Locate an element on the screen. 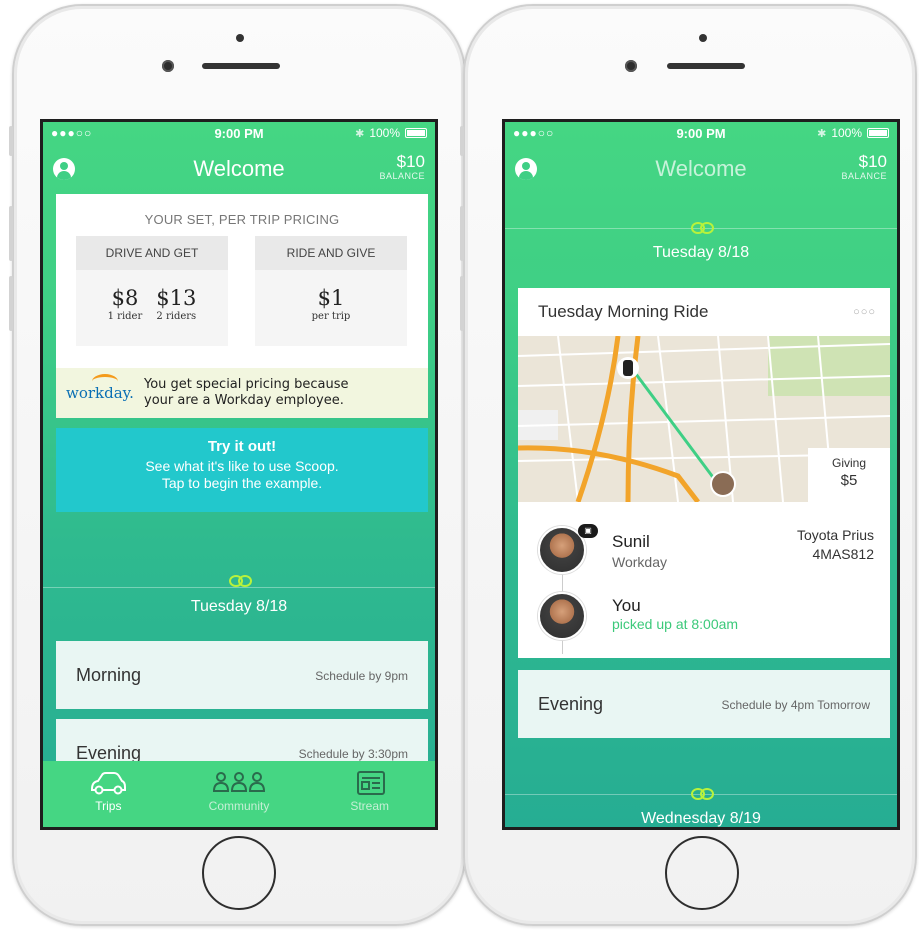  price-label: per trip is located at coordinates (331, 316).